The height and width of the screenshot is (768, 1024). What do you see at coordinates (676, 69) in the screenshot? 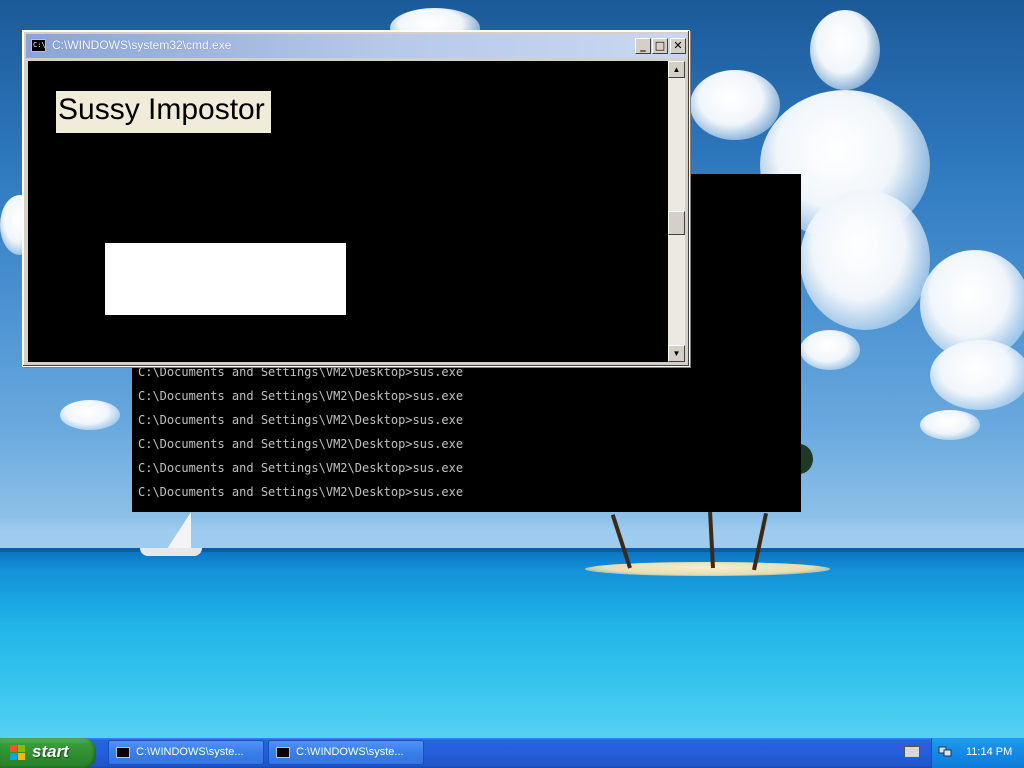
I see `scroll-up-arrow-icon: ▲` at bounding box center [676, 69].